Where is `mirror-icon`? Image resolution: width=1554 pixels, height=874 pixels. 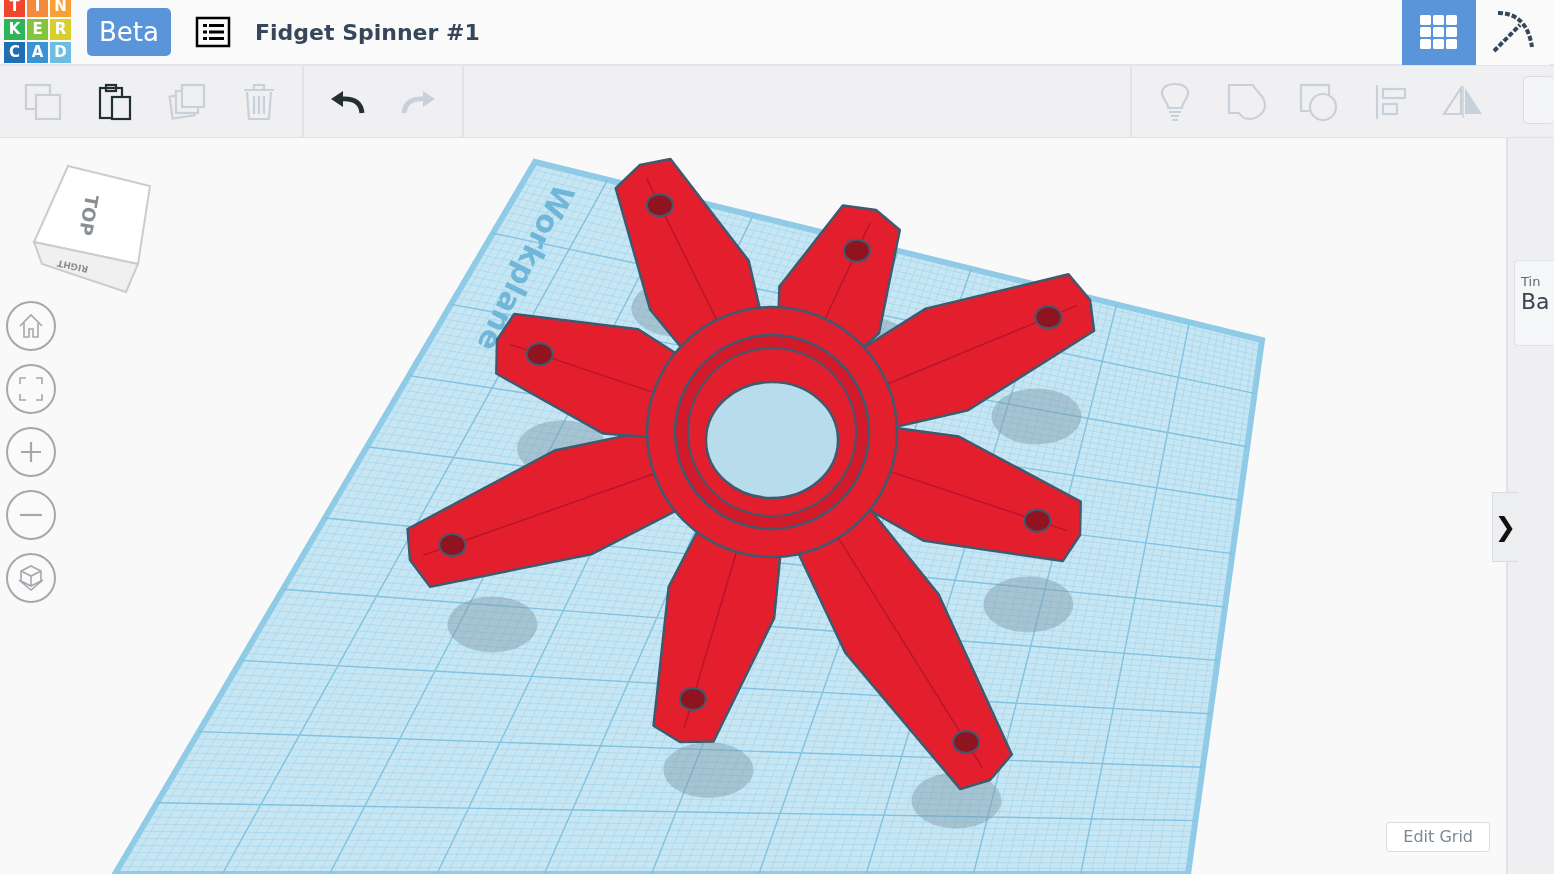
mirror-icon is located at coordinates (1463, 101).